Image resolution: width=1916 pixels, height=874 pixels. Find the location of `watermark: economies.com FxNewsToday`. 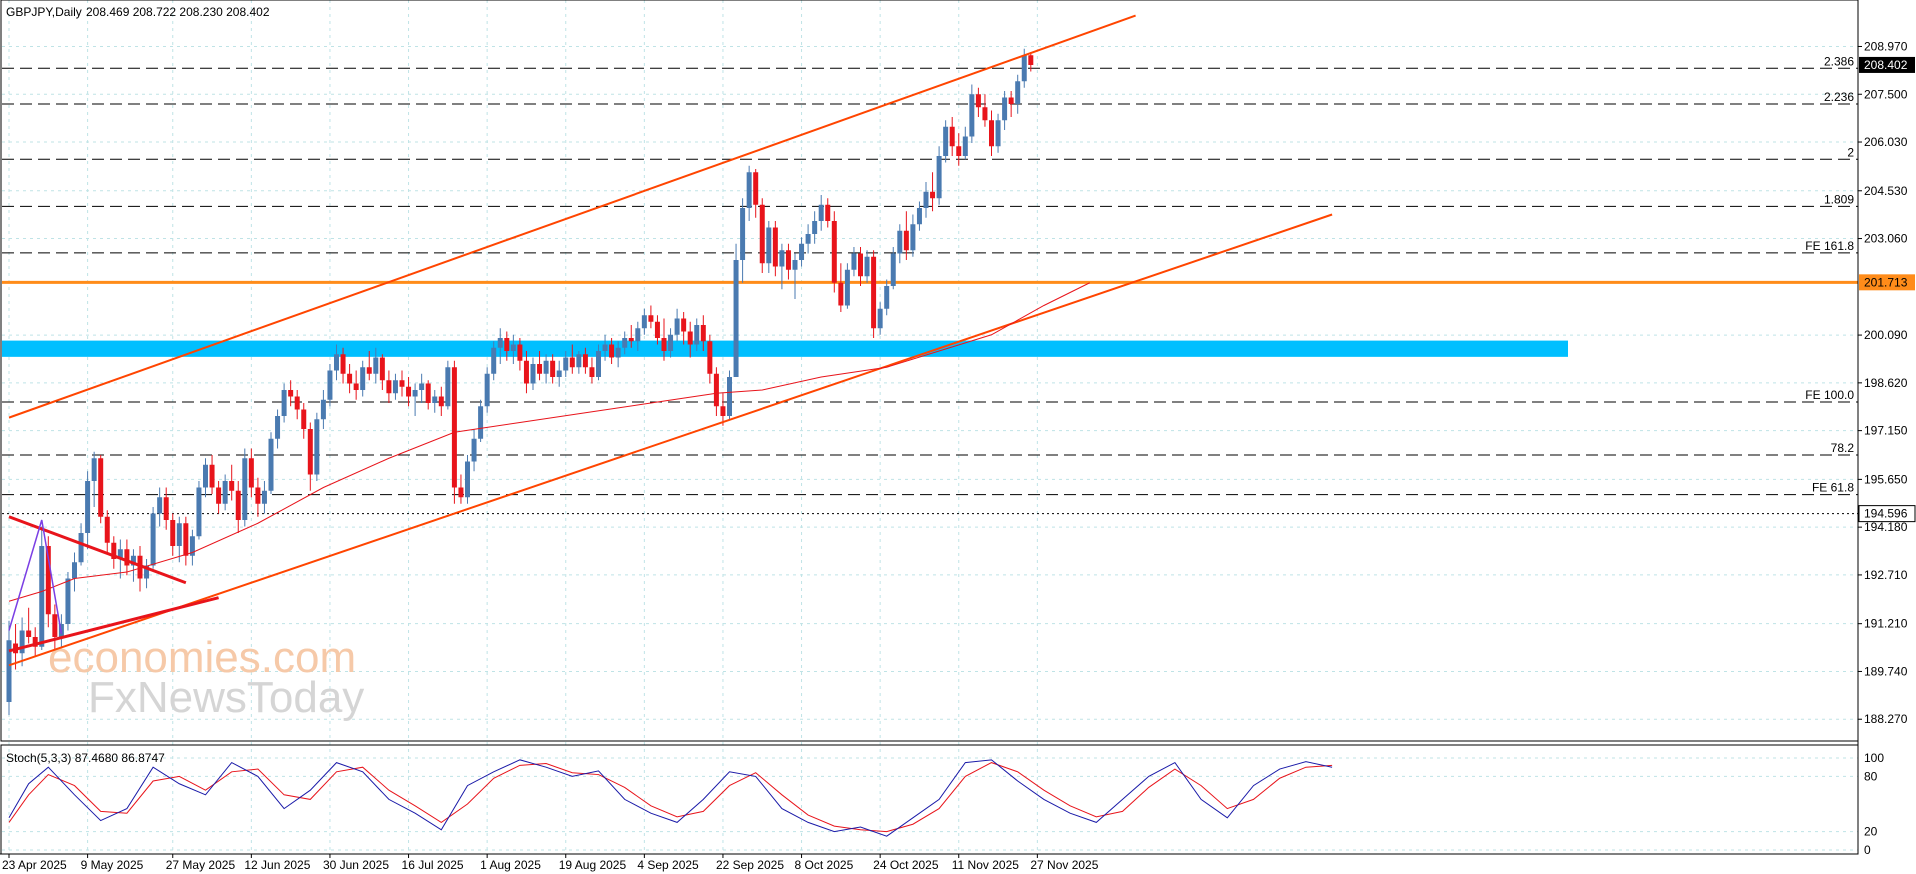

watermark: economies.com FxNewsToday is located at coordinates (206, 677).